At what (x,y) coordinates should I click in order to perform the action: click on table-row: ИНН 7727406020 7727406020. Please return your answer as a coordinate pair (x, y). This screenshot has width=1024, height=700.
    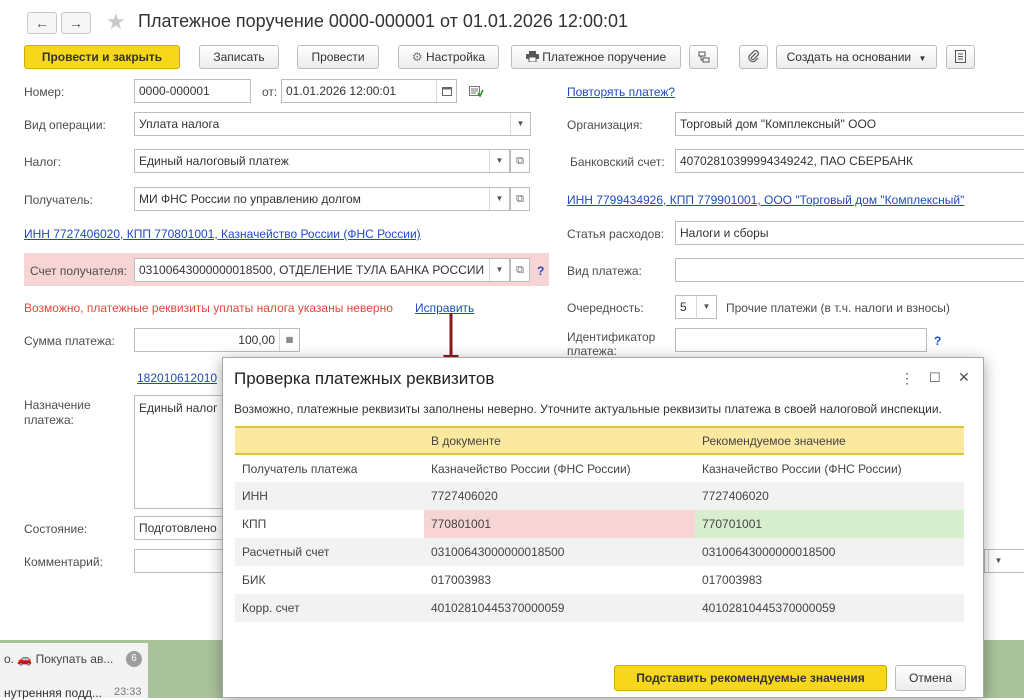
    Looking at the image, I should click on (599, 496).